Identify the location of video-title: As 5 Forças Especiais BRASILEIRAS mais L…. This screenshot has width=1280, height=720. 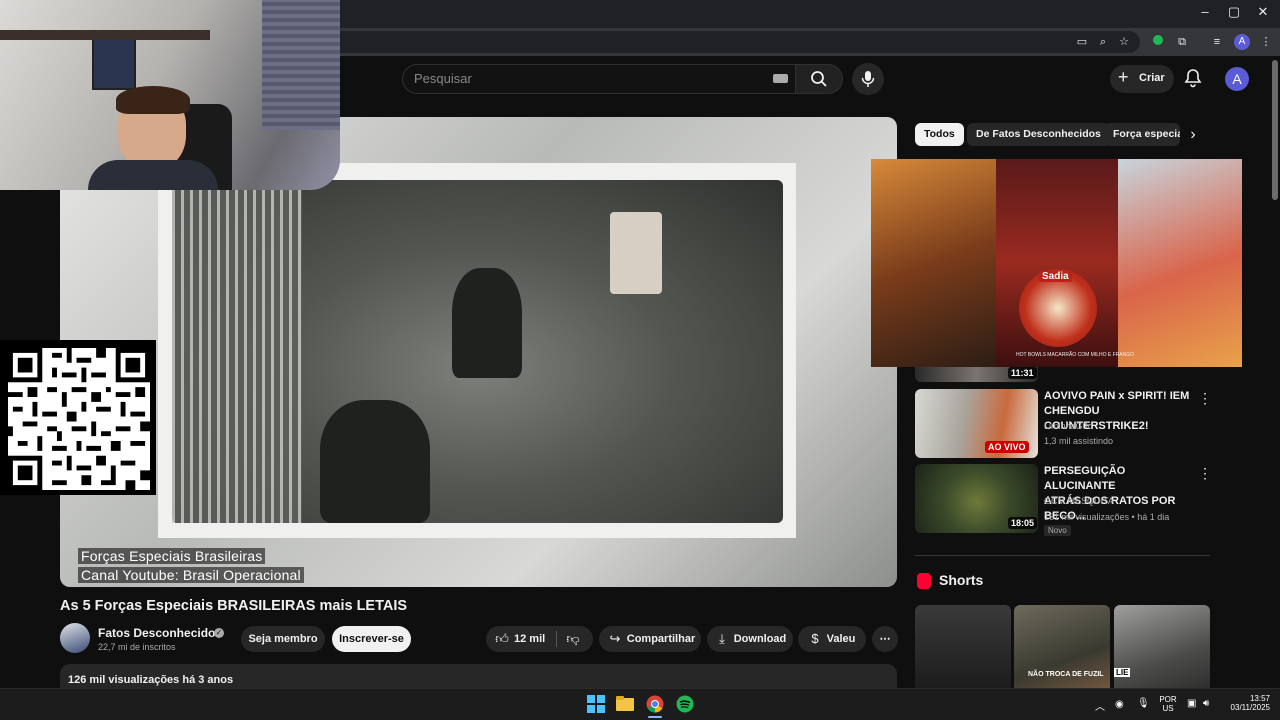
(234, 606).